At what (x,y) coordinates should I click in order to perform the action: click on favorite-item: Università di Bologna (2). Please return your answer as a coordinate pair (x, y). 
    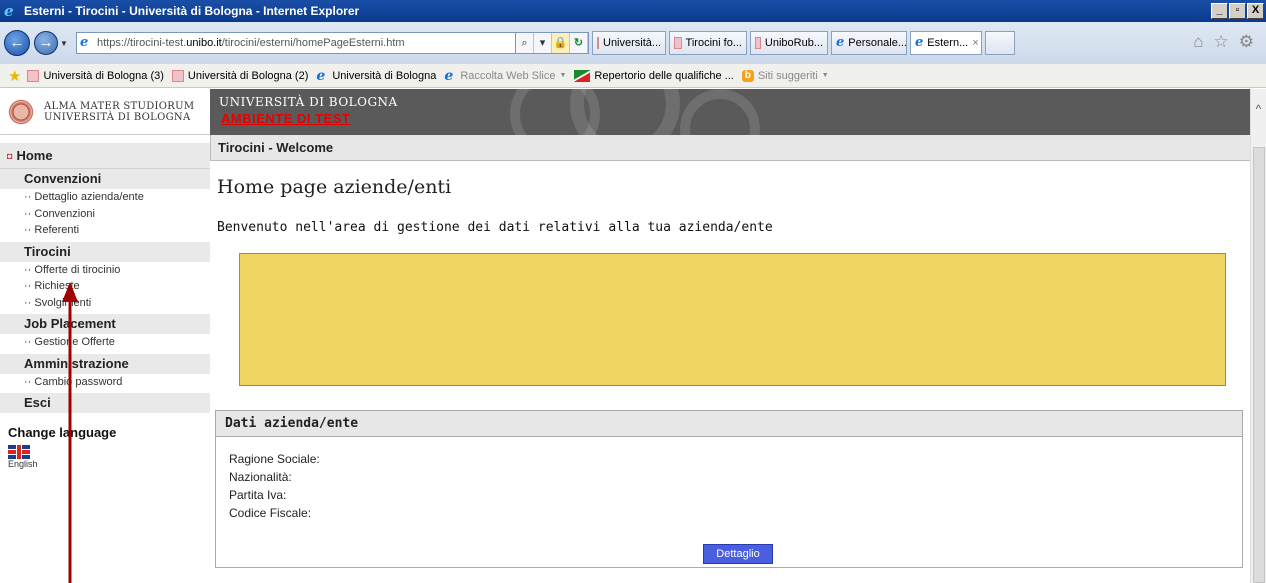
    Looking at the image, I should click on (239, 75).